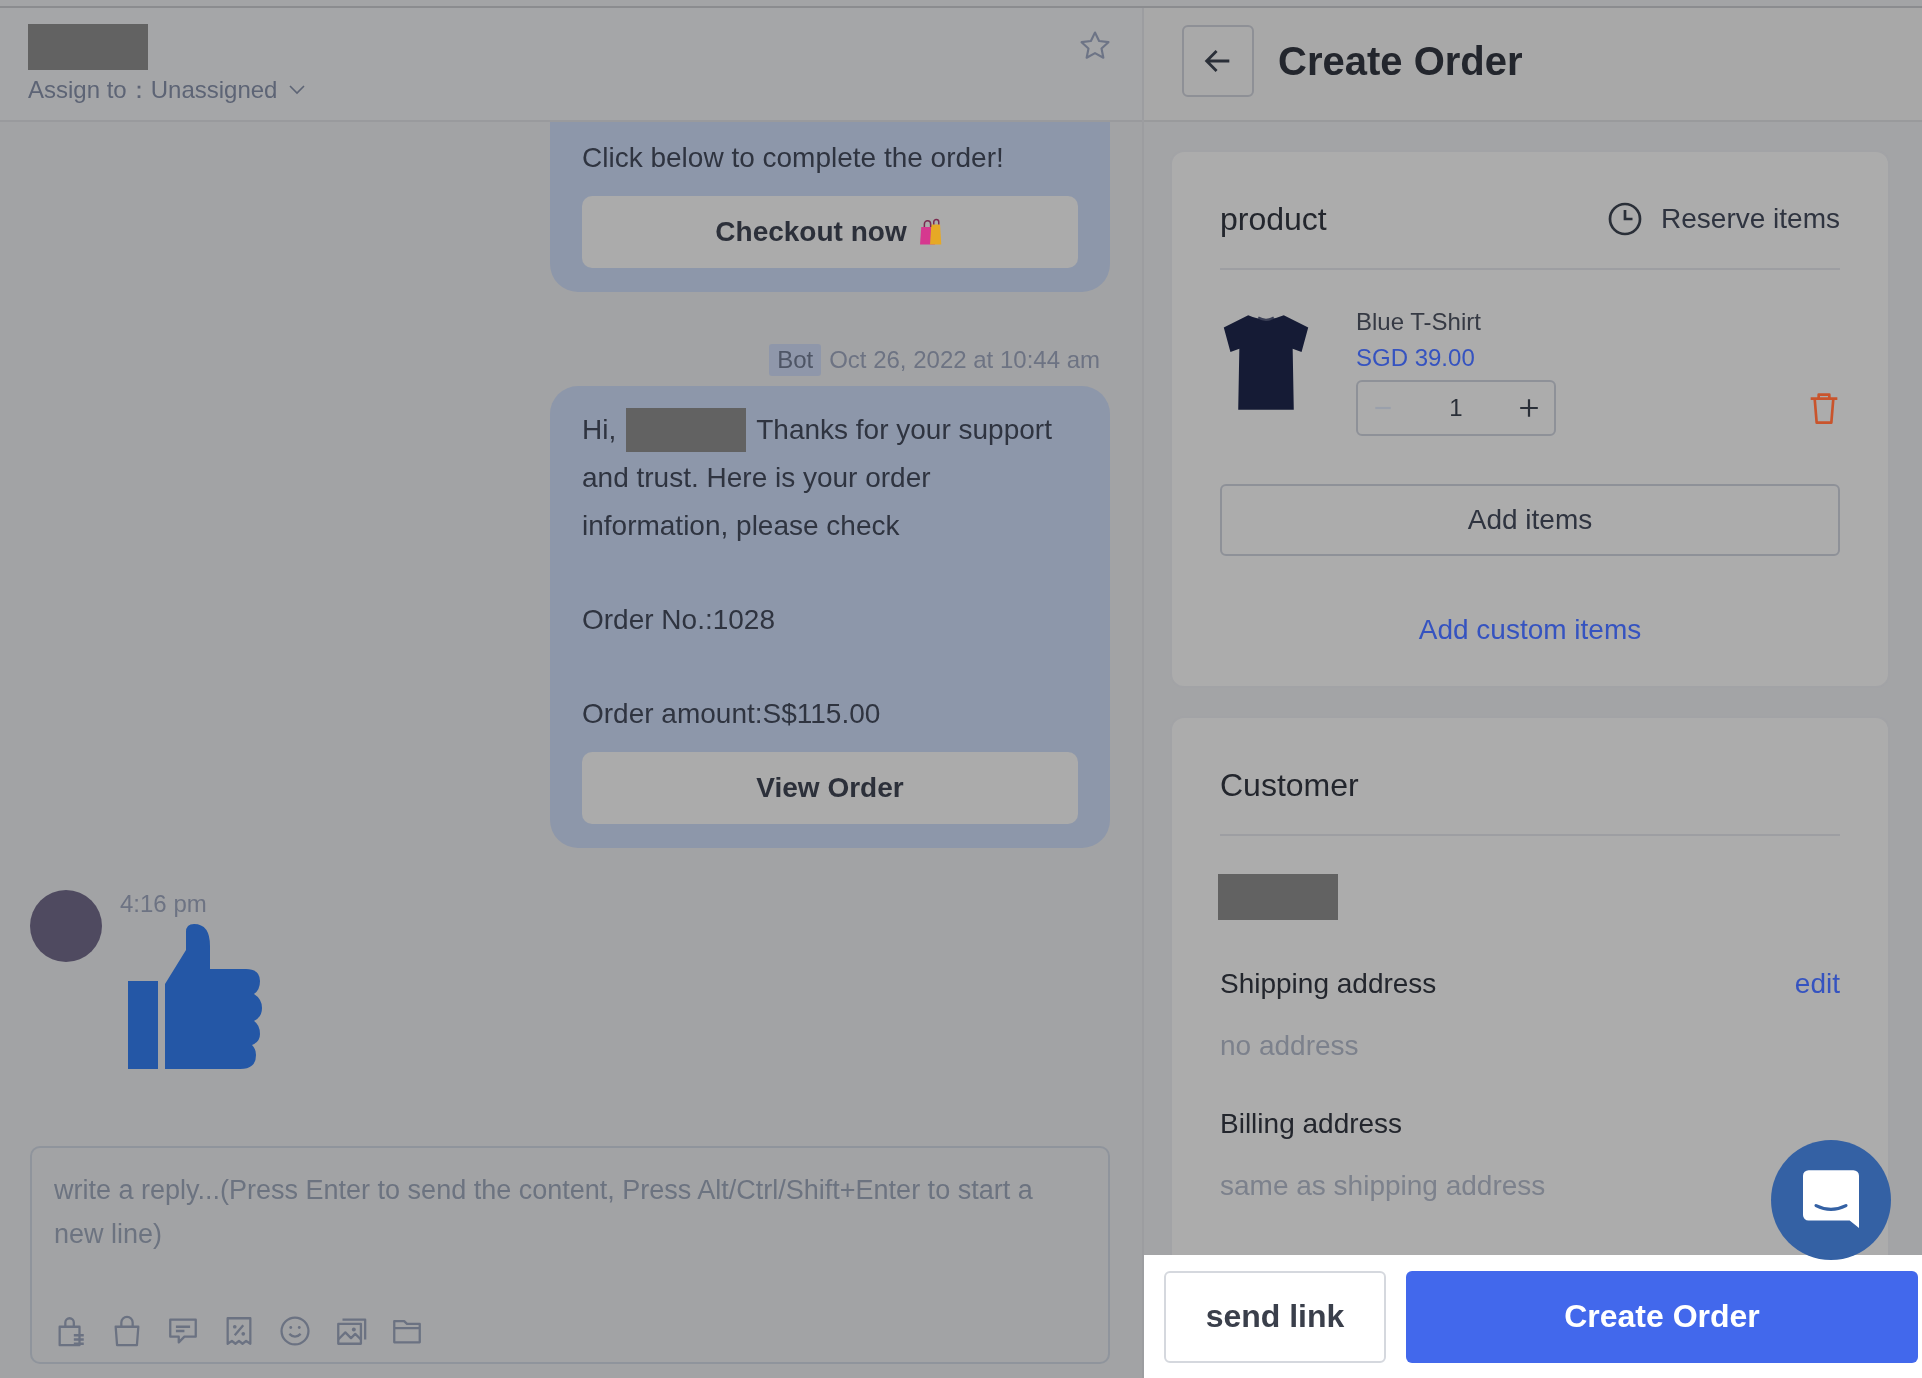 Image resolution: width=1922 pixels, height=1378 pixels. Describe the element at coordinates (1530, 630) in the screenshot. I see `add-custom-items-link: Add custom items` at that location.